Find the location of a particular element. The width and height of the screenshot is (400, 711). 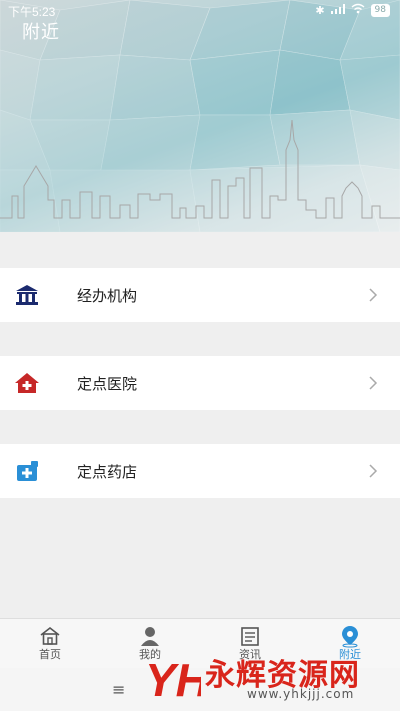

hospital-icon is located at coordinates (27, 383).